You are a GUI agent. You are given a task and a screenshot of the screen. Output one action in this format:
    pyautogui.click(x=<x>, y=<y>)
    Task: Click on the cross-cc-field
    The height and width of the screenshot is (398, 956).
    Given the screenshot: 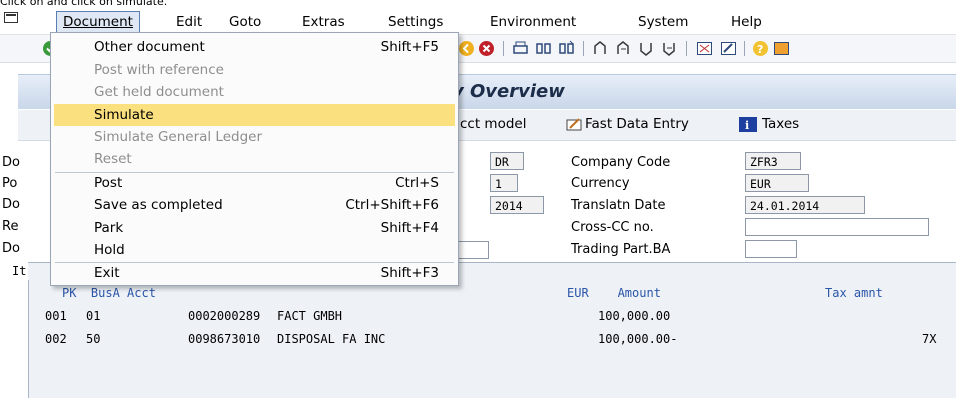 What is the action you would take?
    pyautogui.click(x=837, y=227)
    